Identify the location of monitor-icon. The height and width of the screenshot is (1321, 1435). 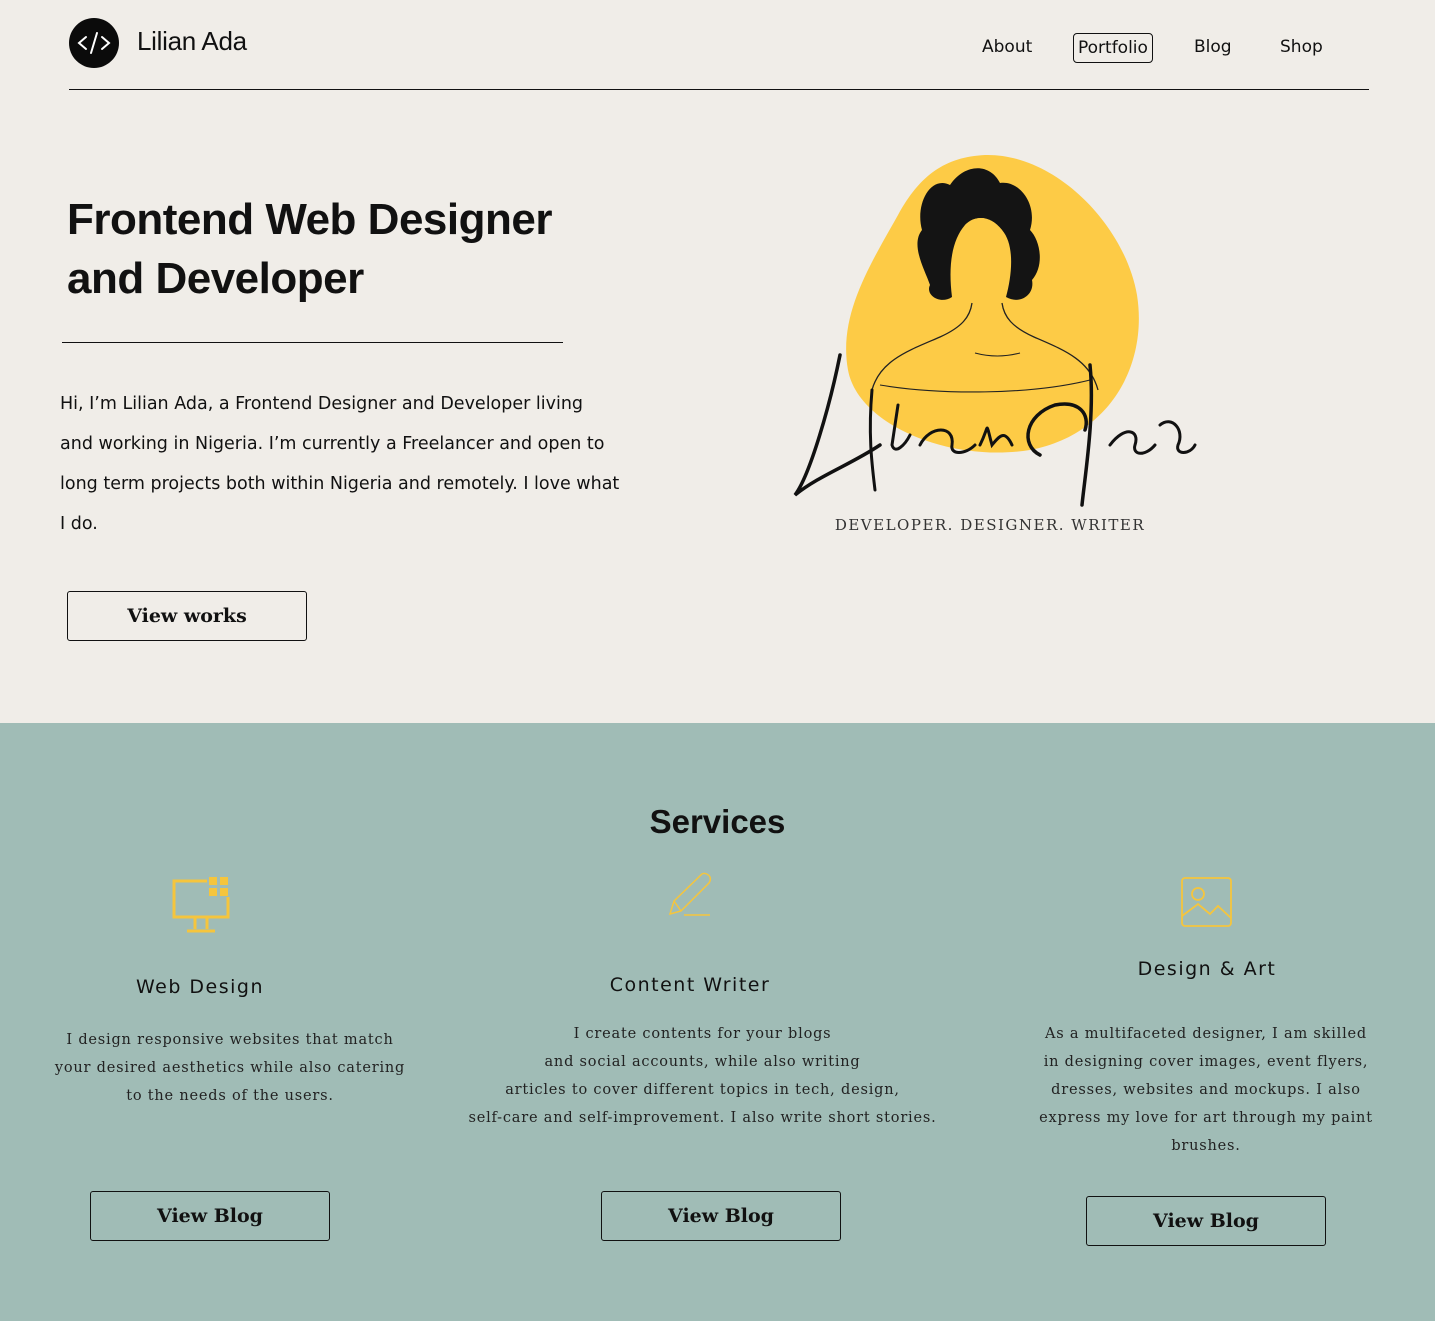
(202, 907).